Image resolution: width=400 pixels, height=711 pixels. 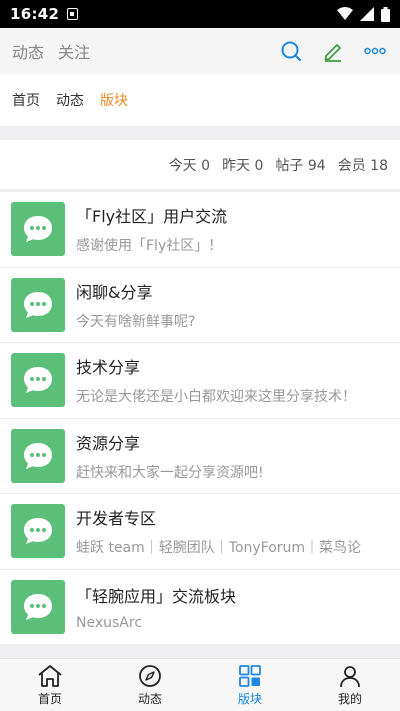 I want to click on search-button, so click(x=291, y=51).